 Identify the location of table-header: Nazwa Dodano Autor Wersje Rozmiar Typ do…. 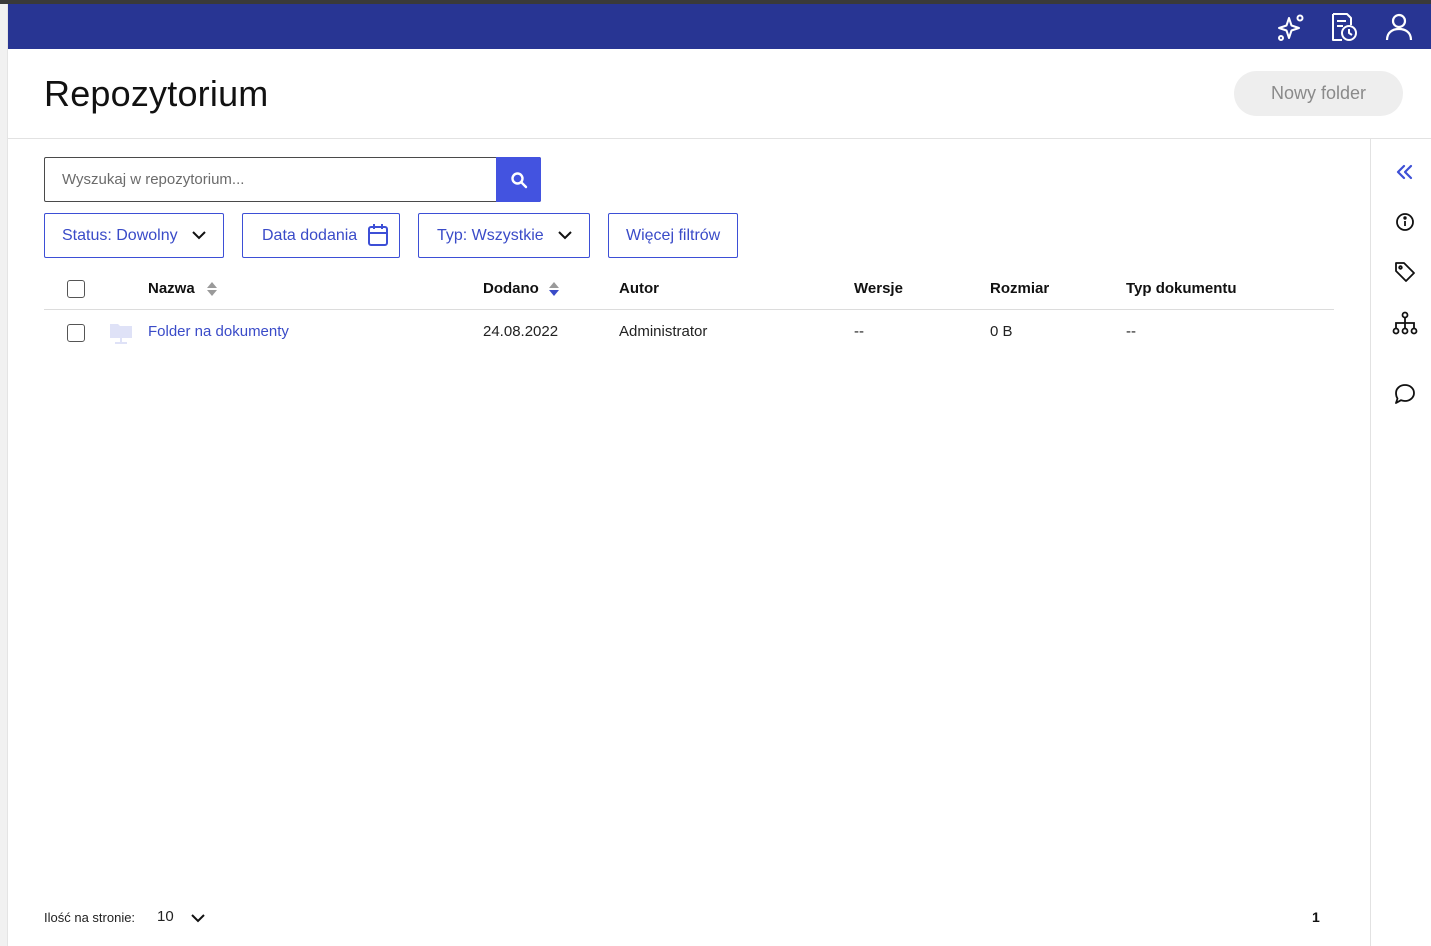
(689, 289).